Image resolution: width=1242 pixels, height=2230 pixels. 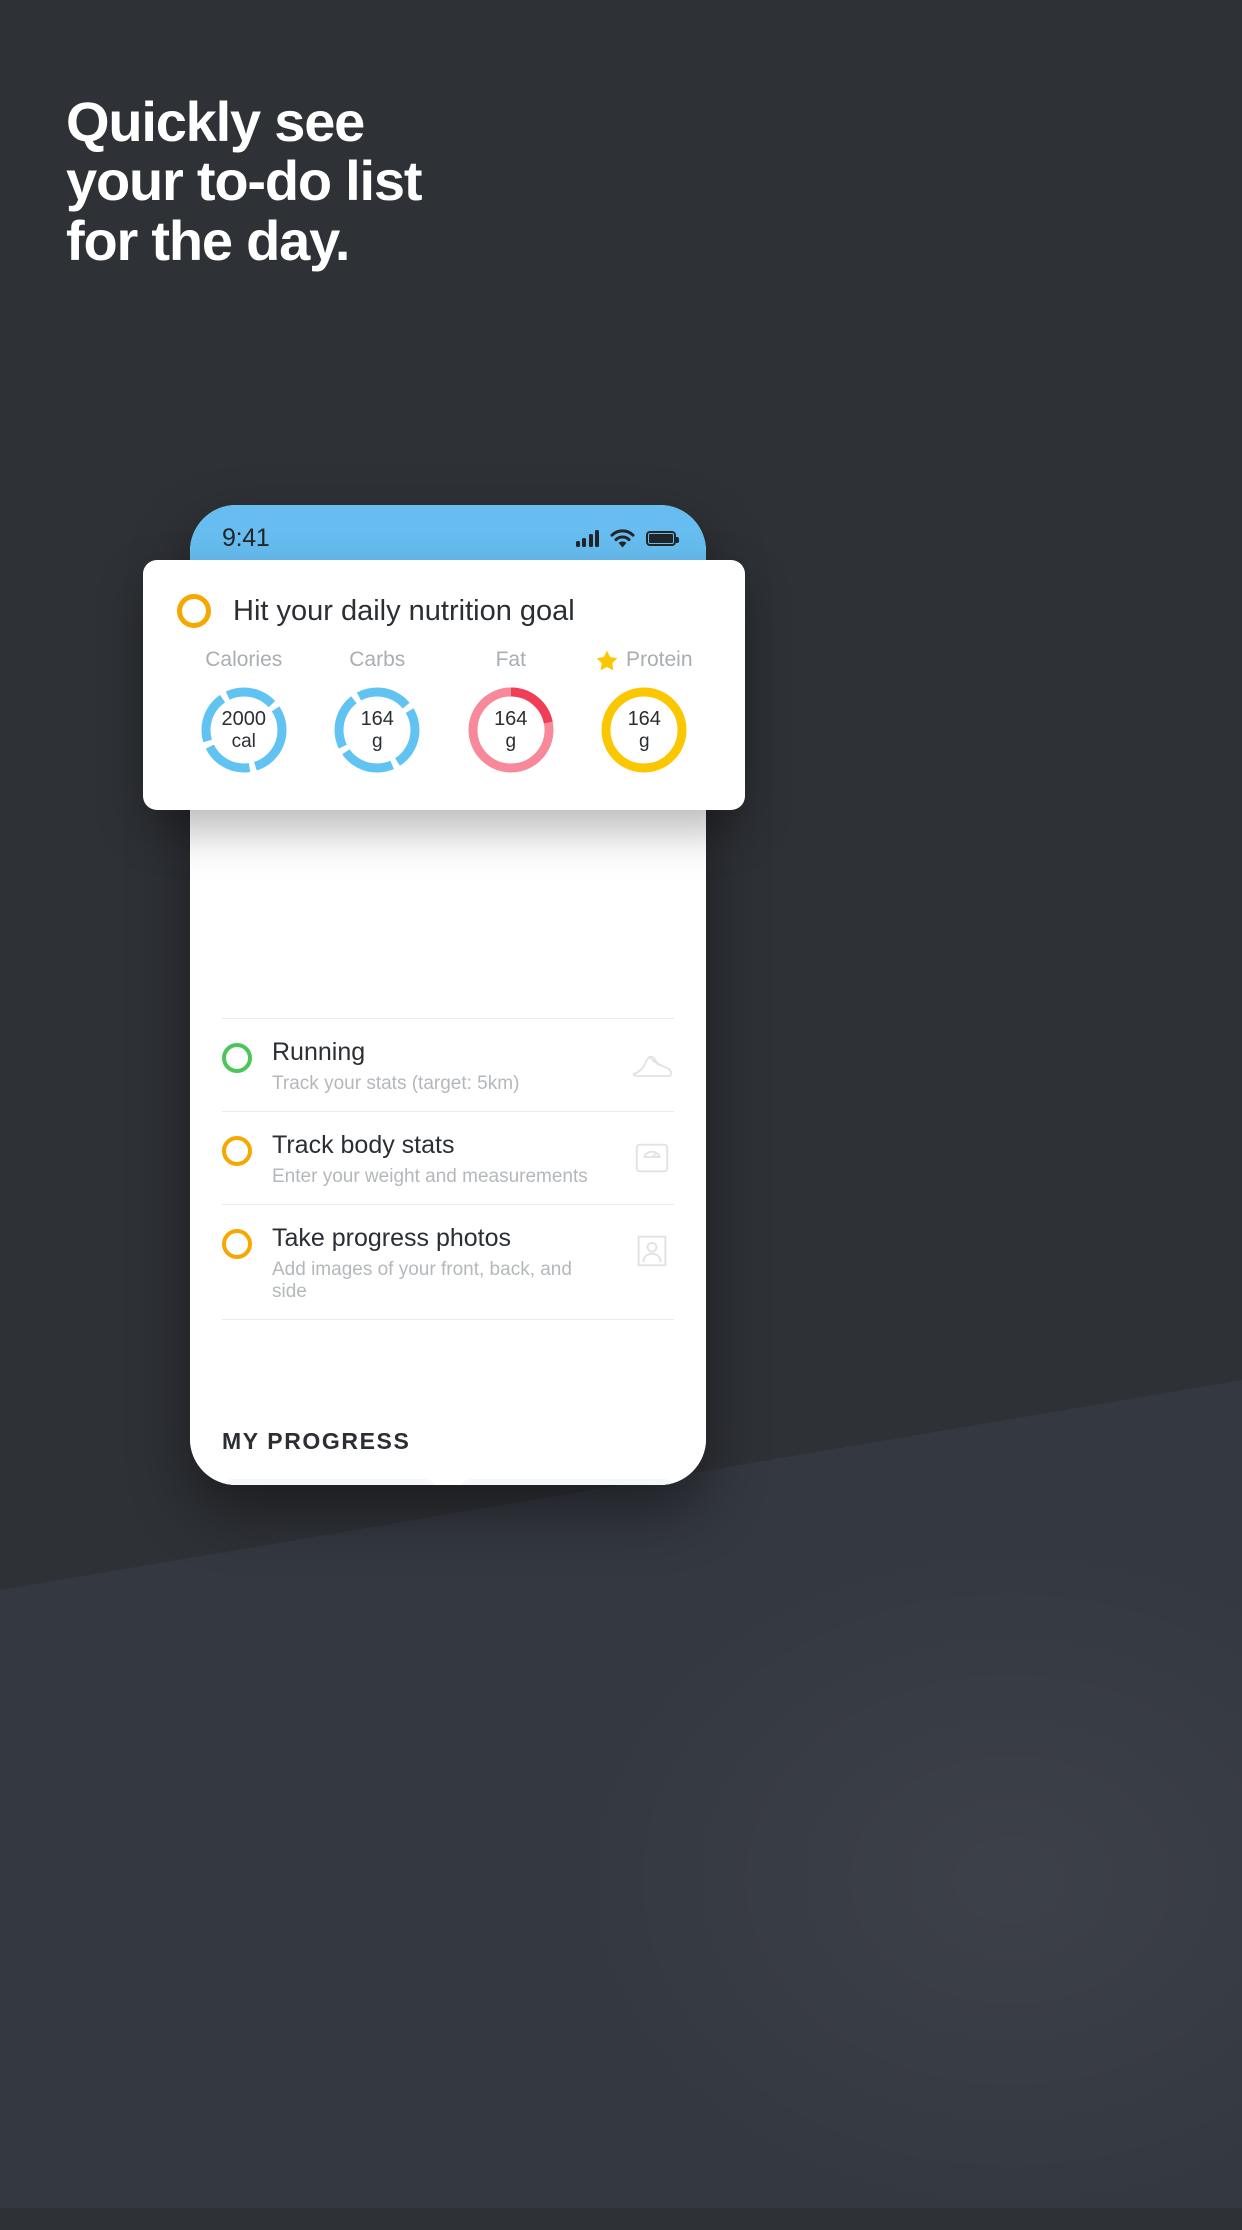 I want to click on todo-item-subtitle: Track your stats (target: 5km), so click(x=396, y=1083).